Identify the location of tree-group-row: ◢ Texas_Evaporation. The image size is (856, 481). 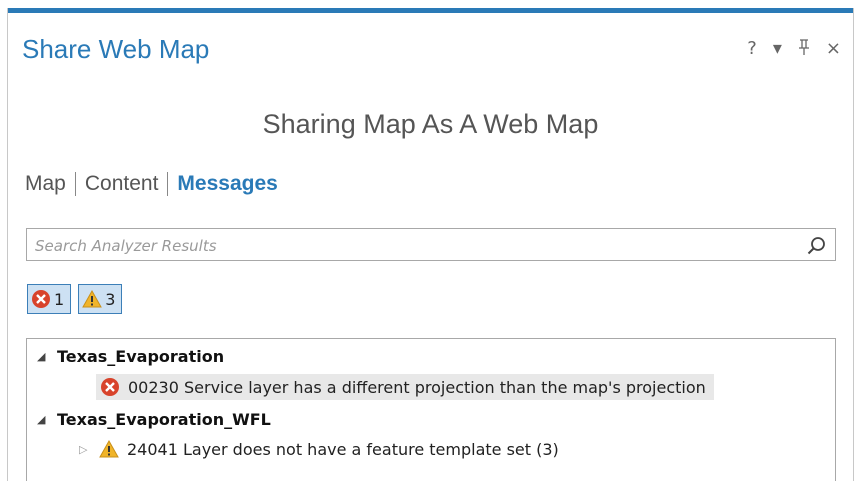
(130, 356).